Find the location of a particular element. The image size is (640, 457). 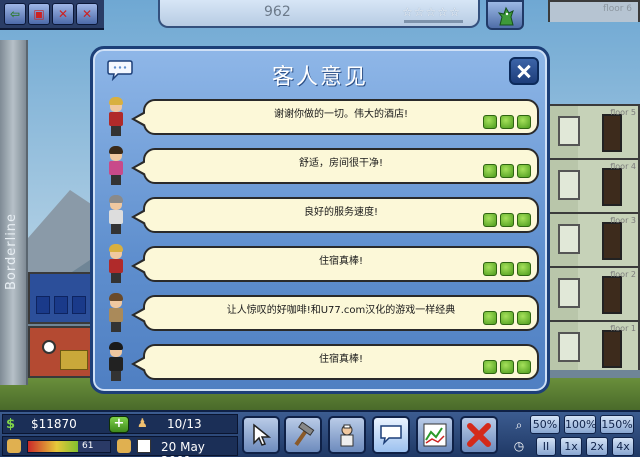

satisfaction-bar: 61 is located at coordinates (69, 446).